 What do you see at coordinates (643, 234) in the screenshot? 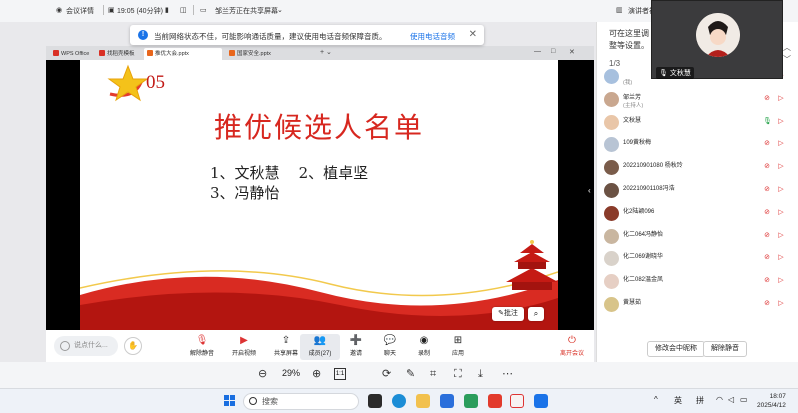
I see `participant-name: 化二064冯静怡` at bounding box center [643, 234].